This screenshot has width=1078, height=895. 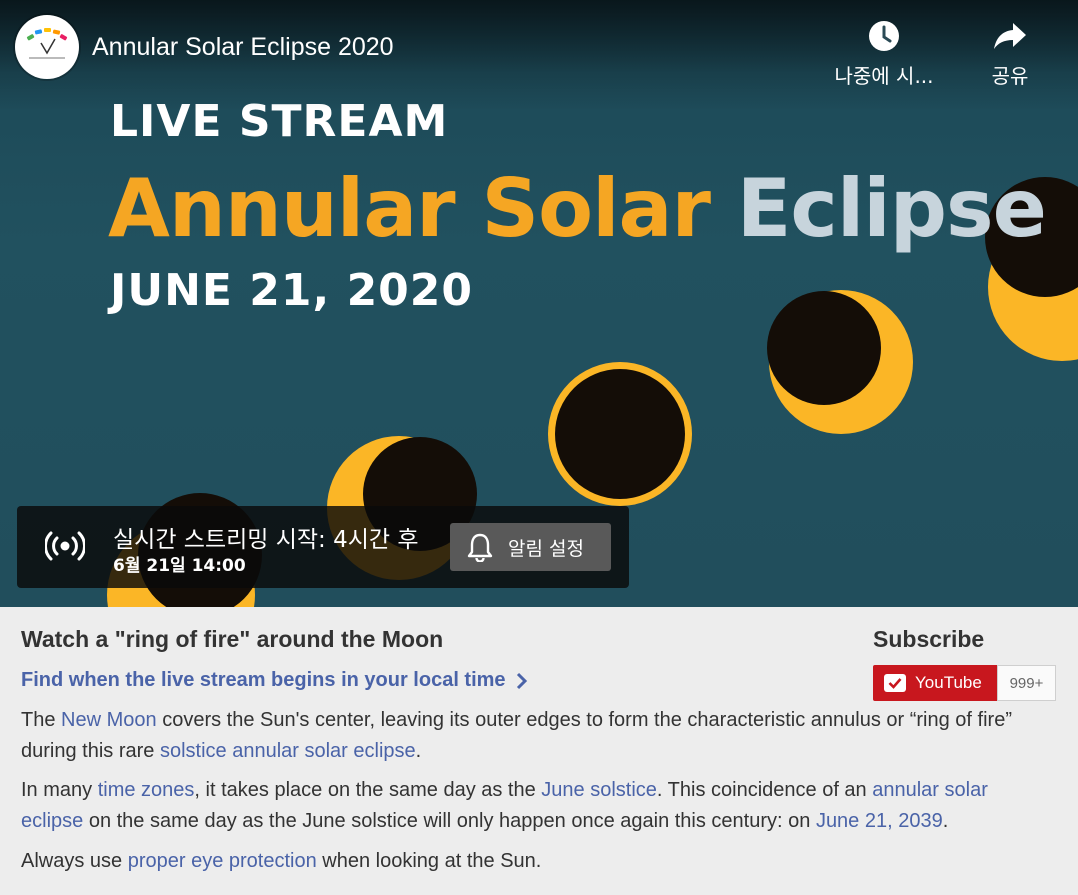 I want to click on thumbnail-title-part1: Annular Solar, so click(x=409, y=208).